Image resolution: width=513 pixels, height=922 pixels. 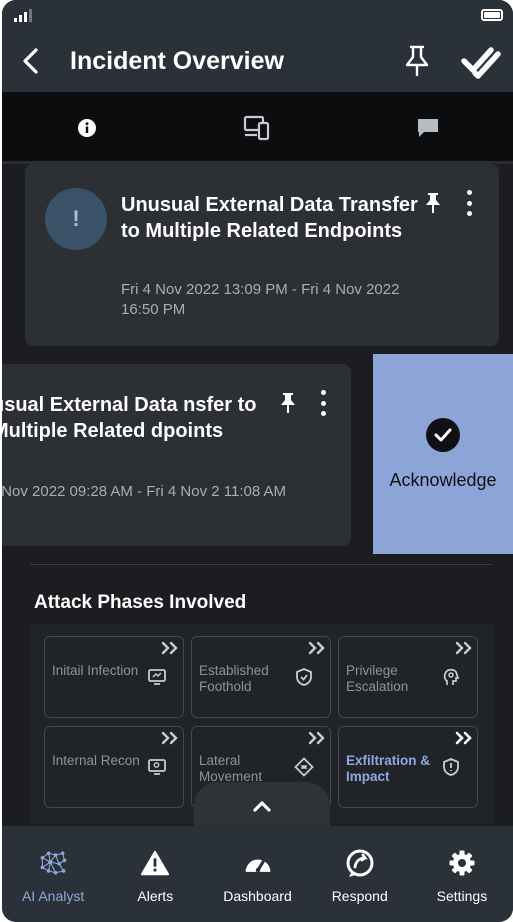 I want to click on nav-ai-analyst: AI Analyst, so click(x=53, y=874).